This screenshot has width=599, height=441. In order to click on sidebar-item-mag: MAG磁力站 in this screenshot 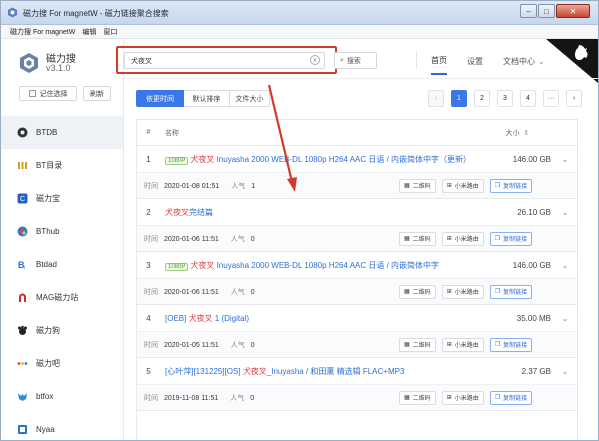, I will do `click(62, 297)`.